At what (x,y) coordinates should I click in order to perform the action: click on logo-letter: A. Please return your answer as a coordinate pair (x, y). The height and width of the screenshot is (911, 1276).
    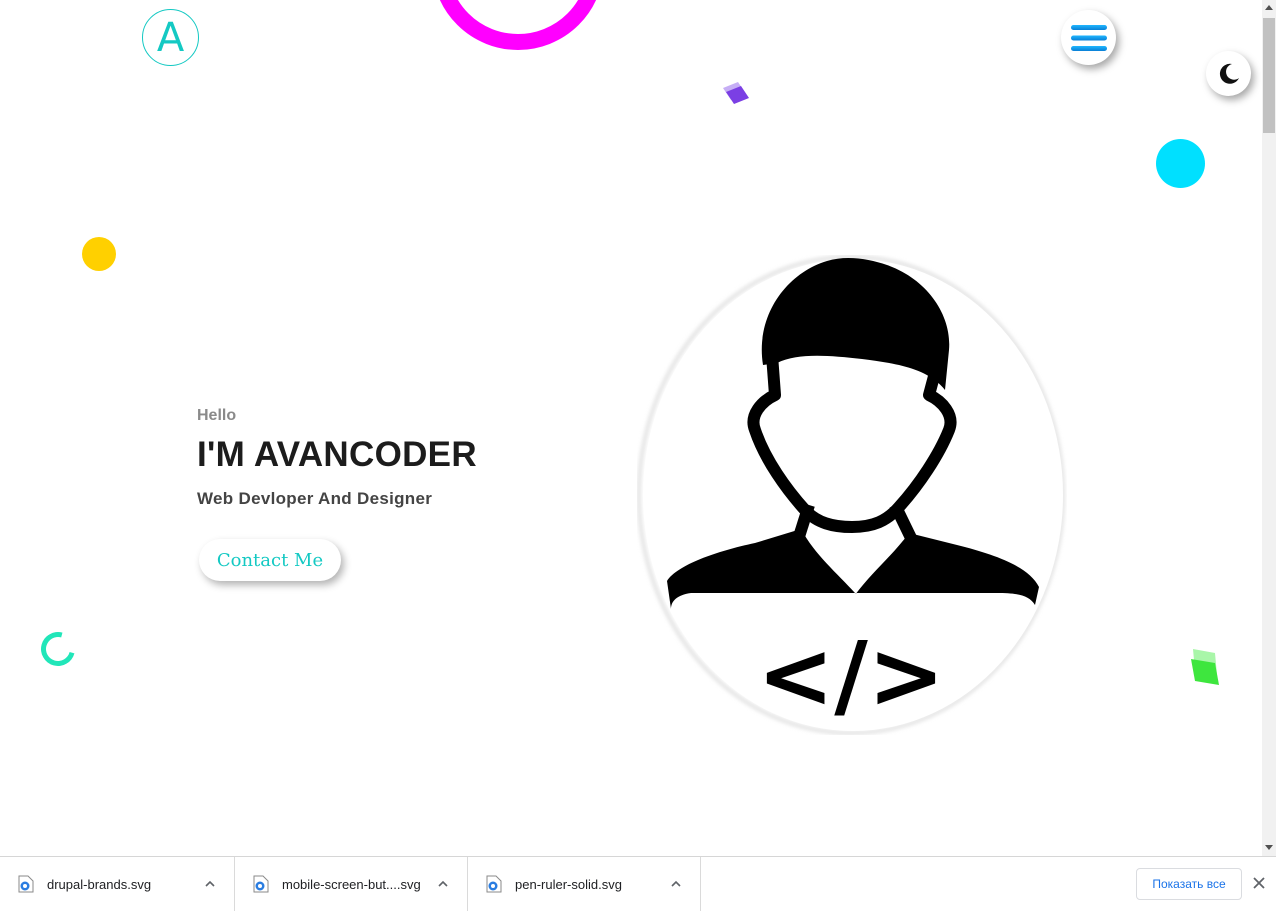
    Looking at the image, I should click on (170, 37).